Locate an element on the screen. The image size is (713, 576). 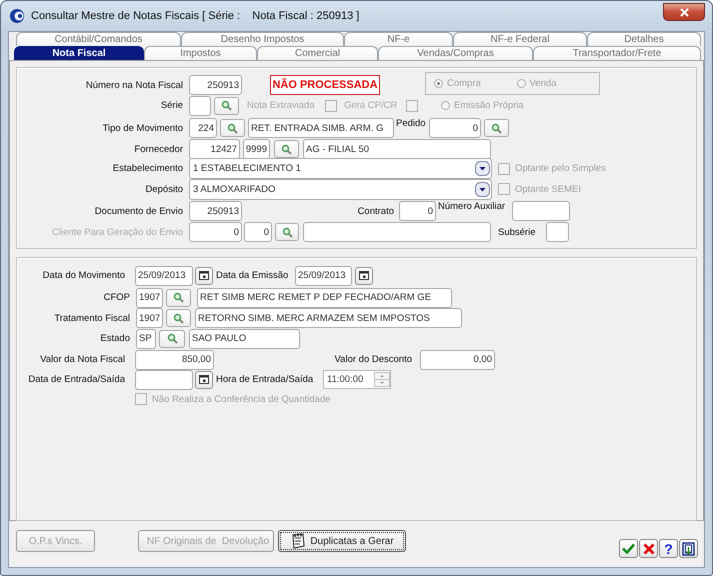
door-icon is located at coordinates (688, 549).